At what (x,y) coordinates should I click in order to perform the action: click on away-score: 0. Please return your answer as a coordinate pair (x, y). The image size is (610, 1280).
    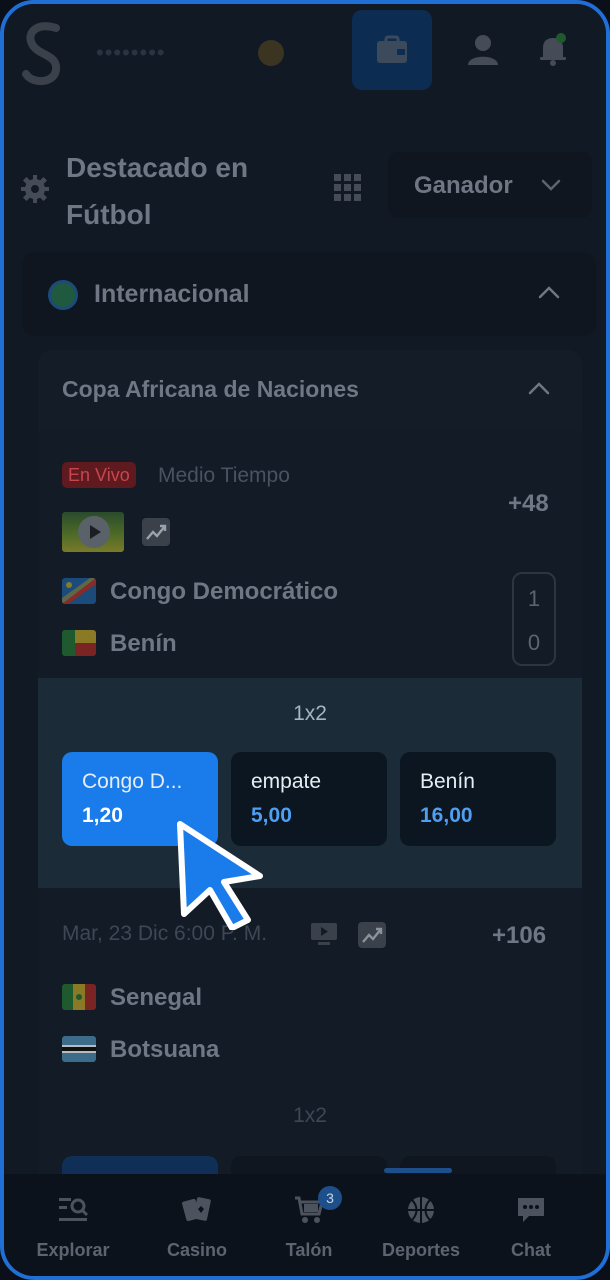
    Looking at the image, I should click on (534, 642).